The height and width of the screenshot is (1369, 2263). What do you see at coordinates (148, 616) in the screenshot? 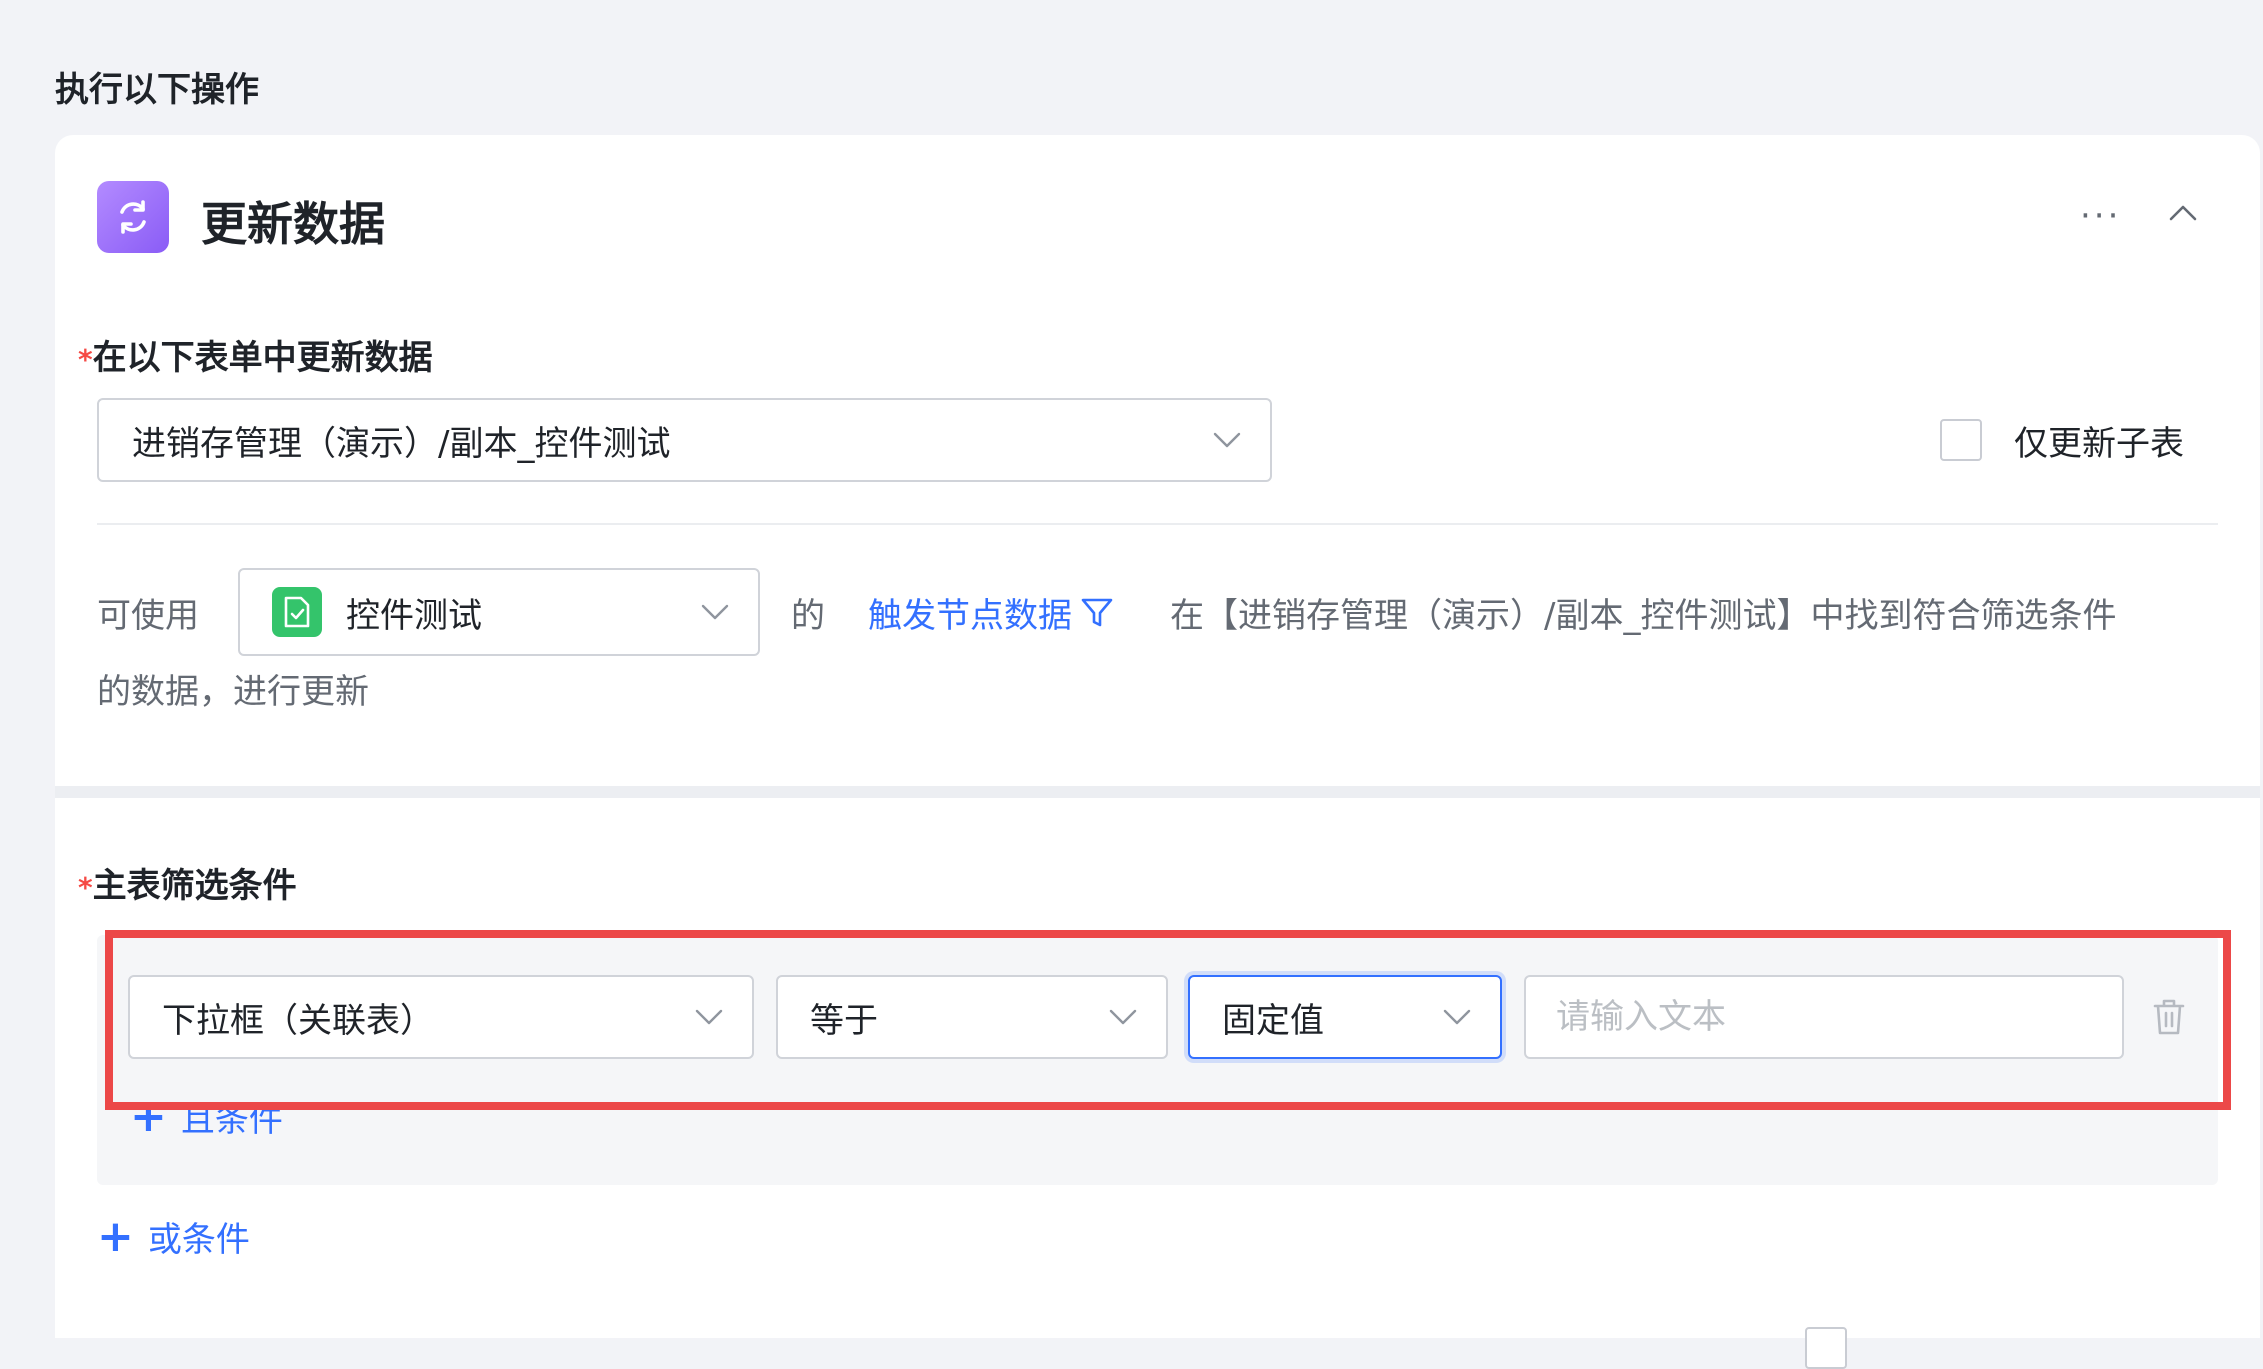
I see `data-source-prefix: 可使用` at bounding box center [148, 616].